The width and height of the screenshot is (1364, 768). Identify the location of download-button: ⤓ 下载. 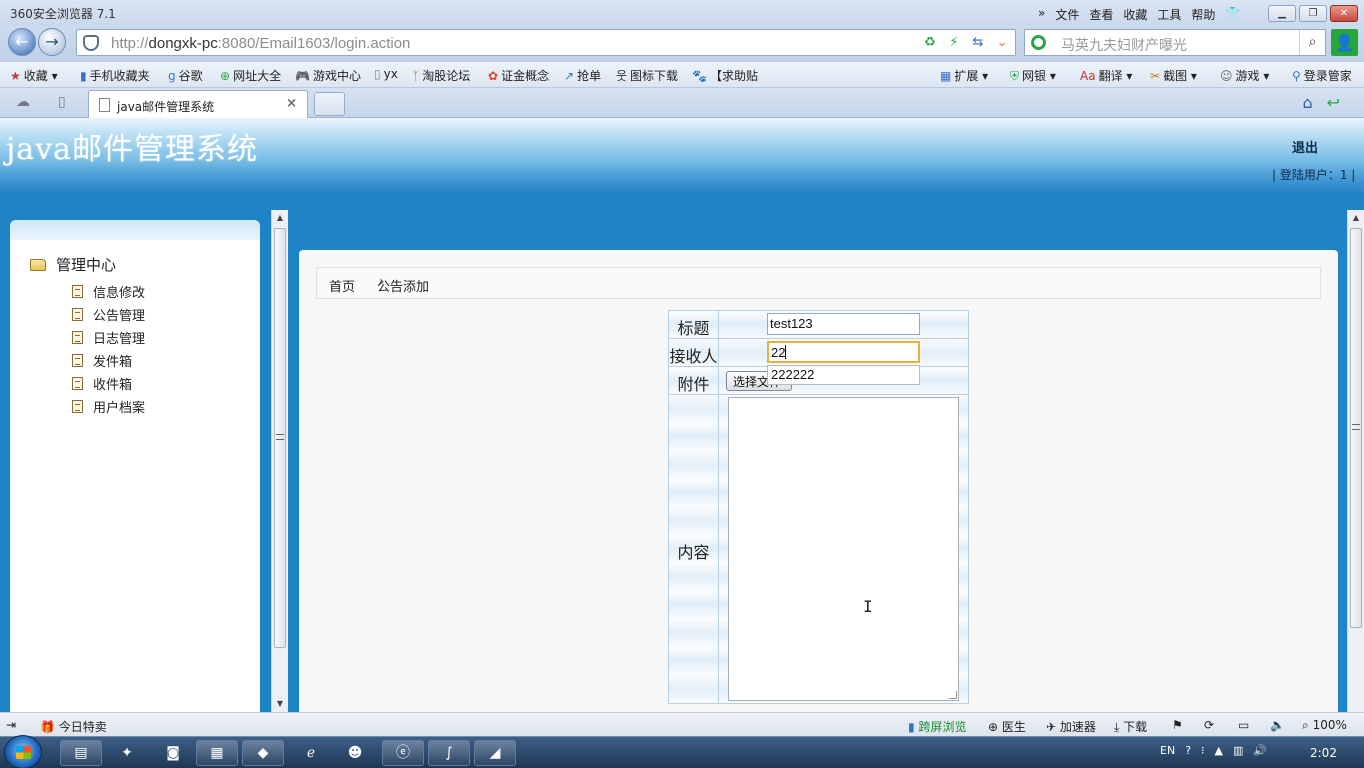
(1130, 726).